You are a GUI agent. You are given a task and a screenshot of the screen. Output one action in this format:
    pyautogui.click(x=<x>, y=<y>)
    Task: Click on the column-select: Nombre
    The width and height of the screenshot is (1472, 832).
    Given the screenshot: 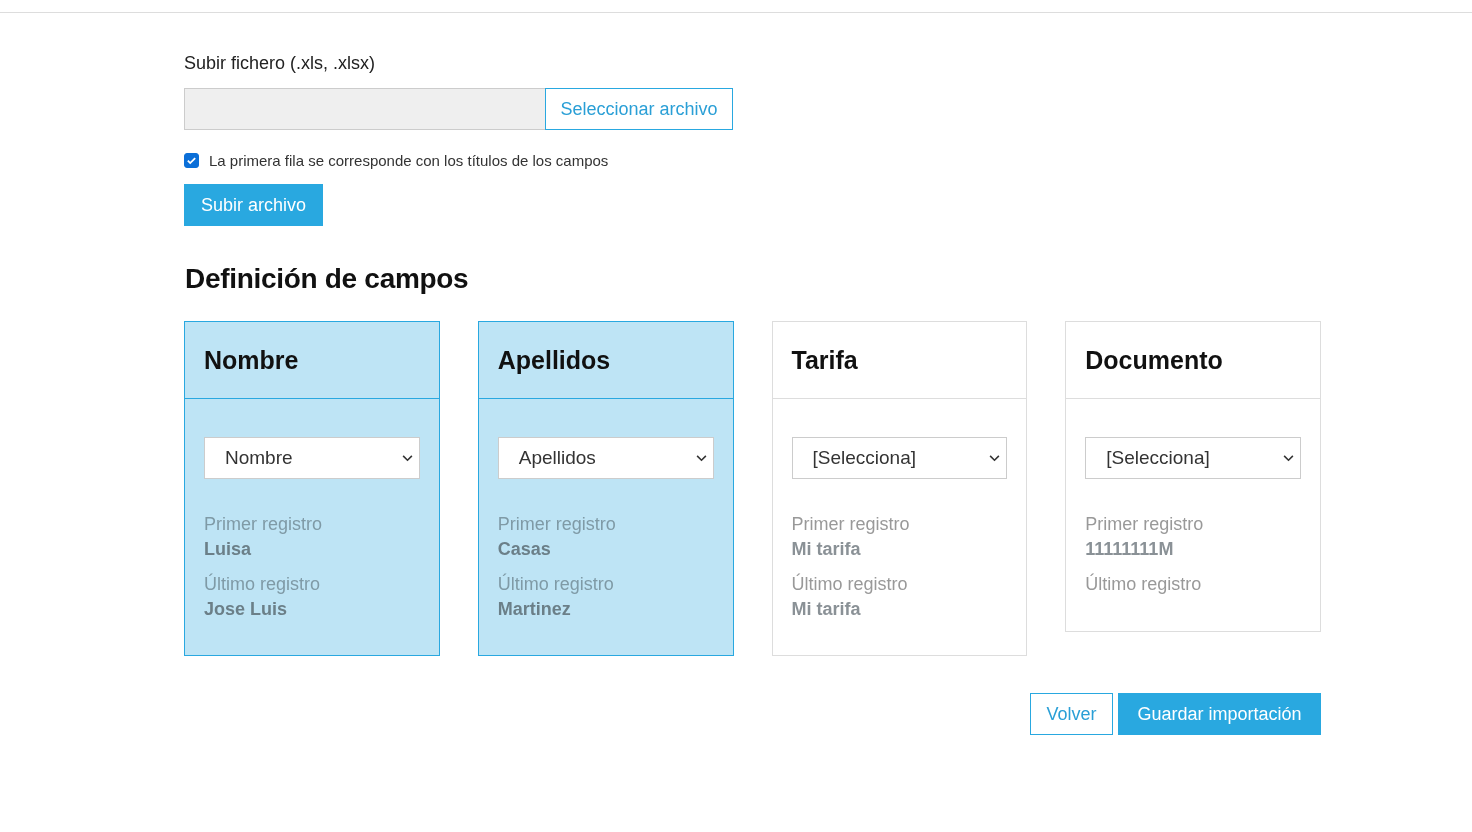 What is the action you would take?
    pyautogui.click(x=312, y=458)
    